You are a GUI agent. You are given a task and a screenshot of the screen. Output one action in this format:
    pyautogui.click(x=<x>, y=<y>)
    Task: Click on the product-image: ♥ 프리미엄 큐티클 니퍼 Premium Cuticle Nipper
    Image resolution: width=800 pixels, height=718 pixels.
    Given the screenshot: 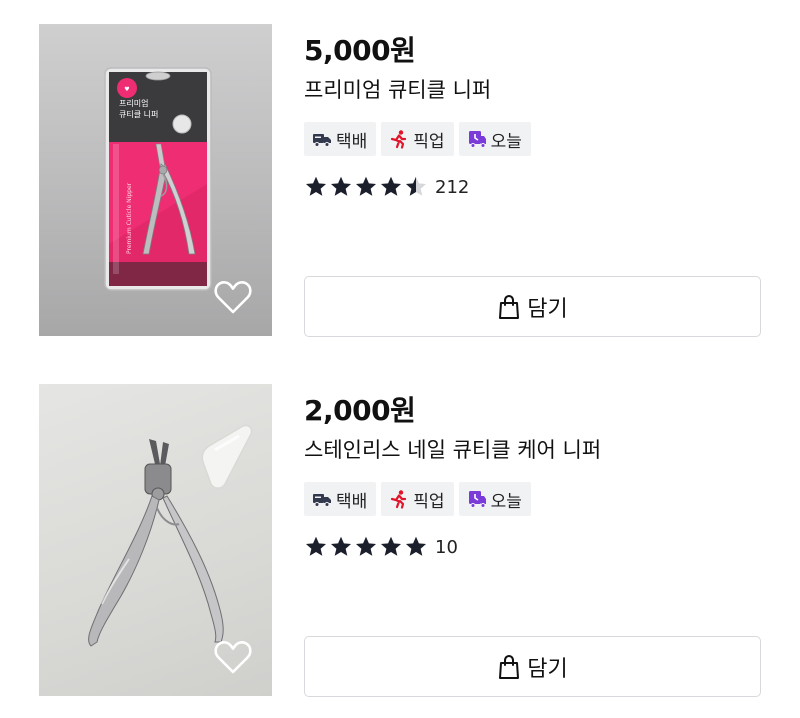 What is the action you would take?
    pyautogui.click(x=155, y=180)
    